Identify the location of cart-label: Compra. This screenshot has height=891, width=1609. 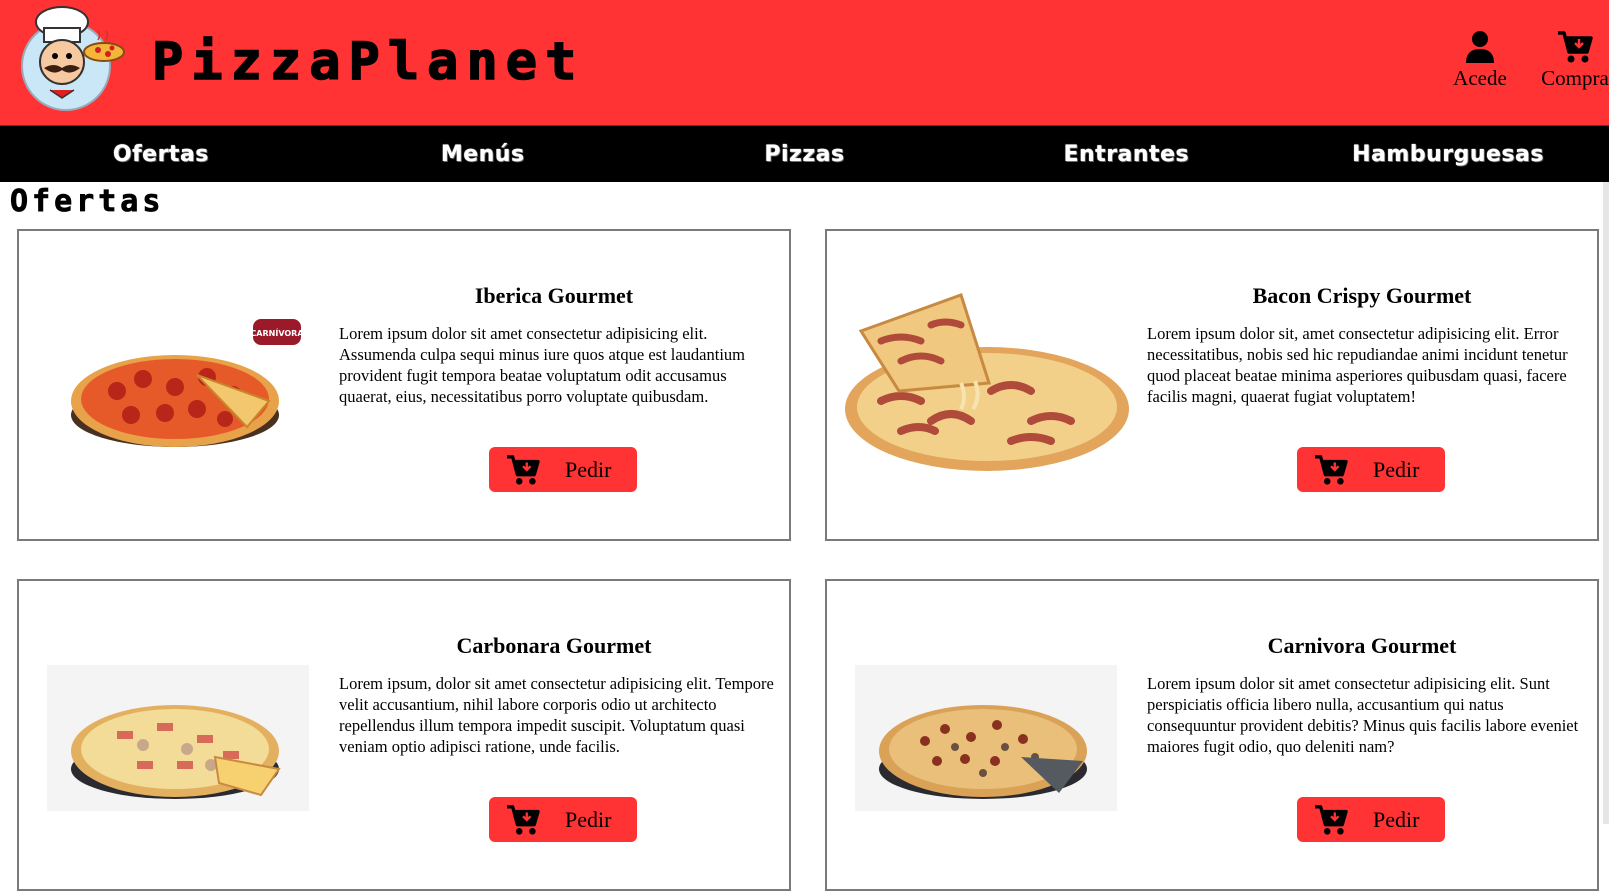
(1575, 78).